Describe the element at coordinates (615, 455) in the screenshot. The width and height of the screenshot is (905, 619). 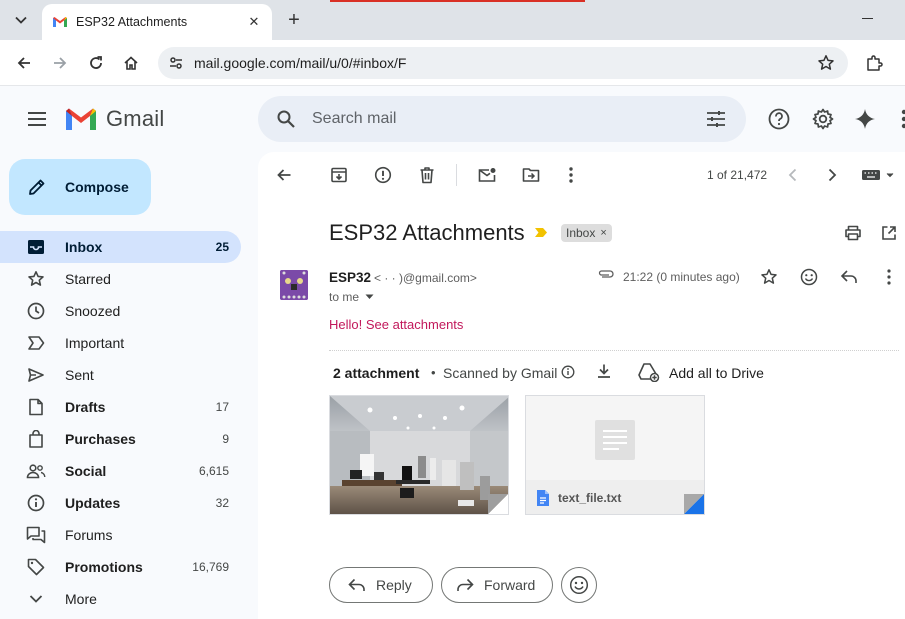
I see `file-attachment-card: text_file.txt` at that location.